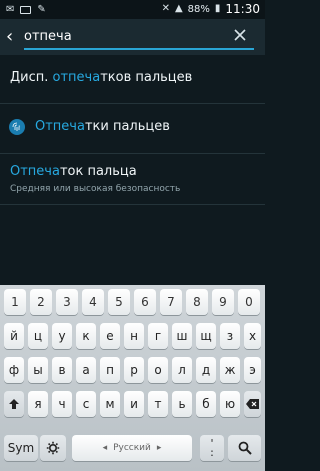 The width and height of the screenshot is (320, 471). What do you see at coordinates (206, 404) in the screenshot?
I see `key-б: б` at bounding box center [206, 404].